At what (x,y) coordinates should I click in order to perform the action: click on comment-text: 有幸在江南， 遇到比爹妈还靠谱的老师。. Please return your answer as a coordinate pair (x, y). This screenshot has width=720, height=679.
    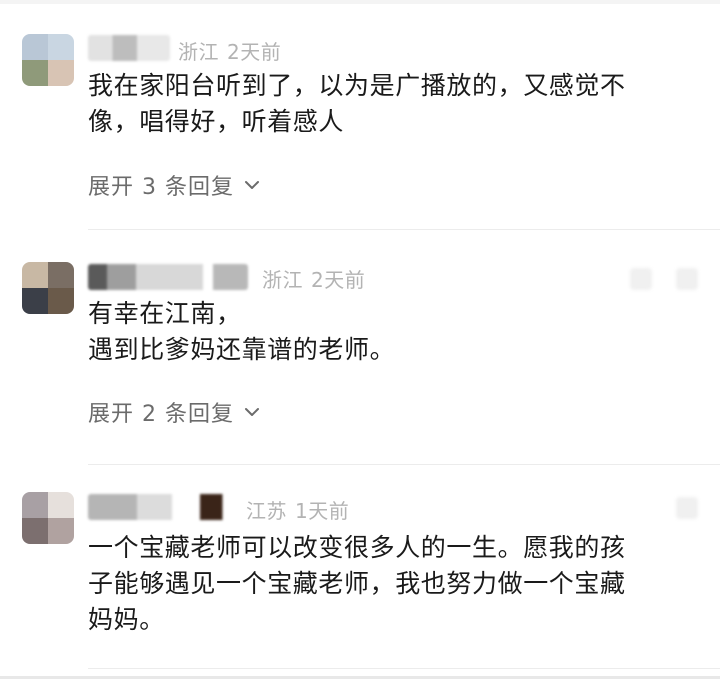
    Looking at the image, I should click on (242, 331).